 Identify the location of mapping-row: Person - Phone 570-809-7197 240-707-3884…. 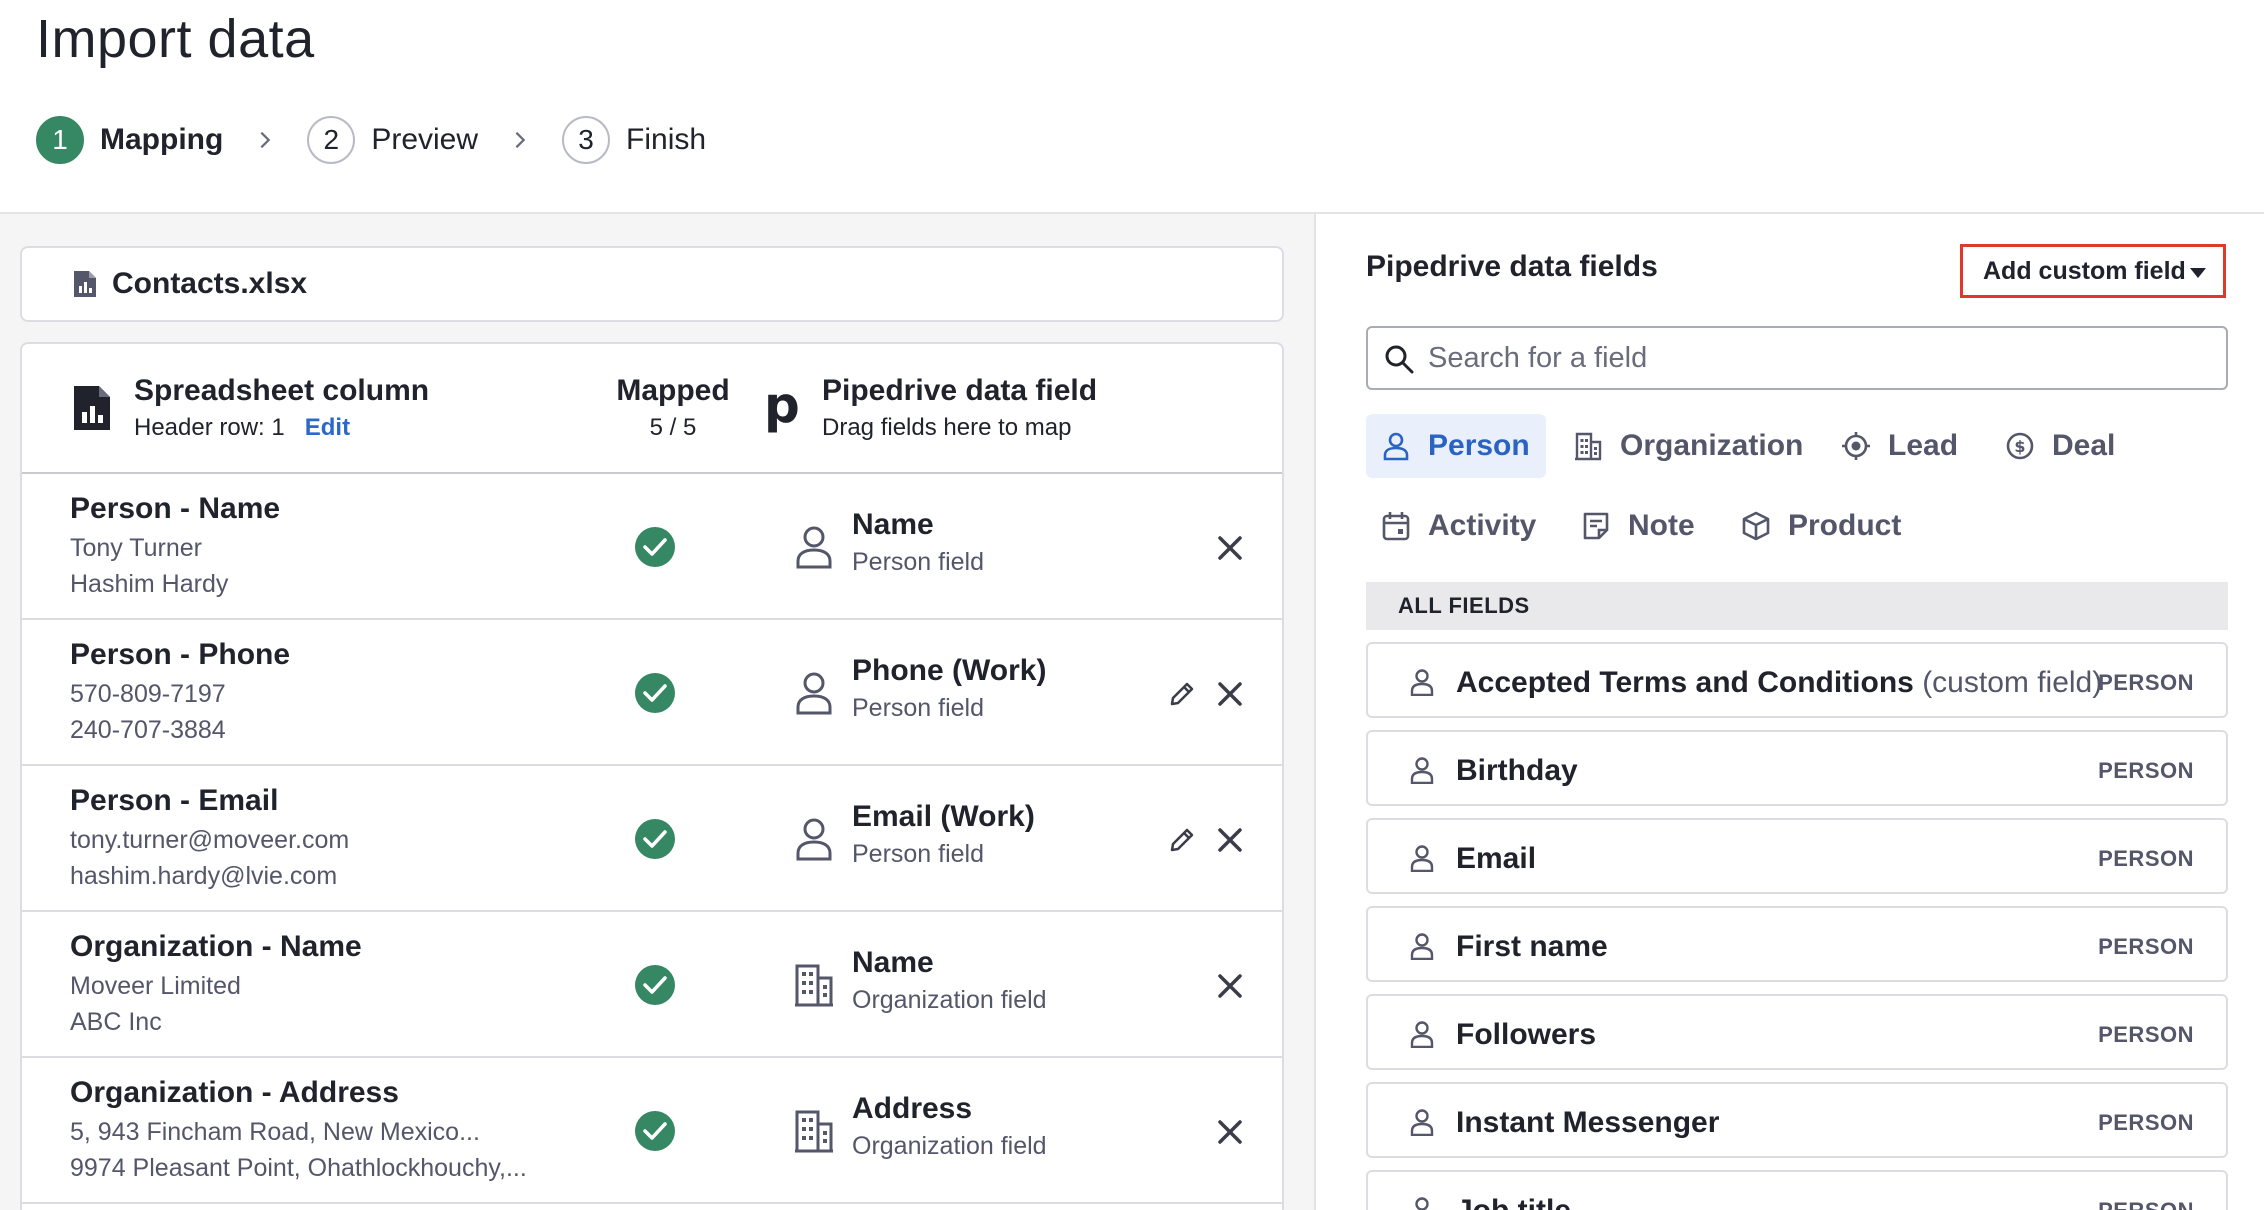
(652, 693).